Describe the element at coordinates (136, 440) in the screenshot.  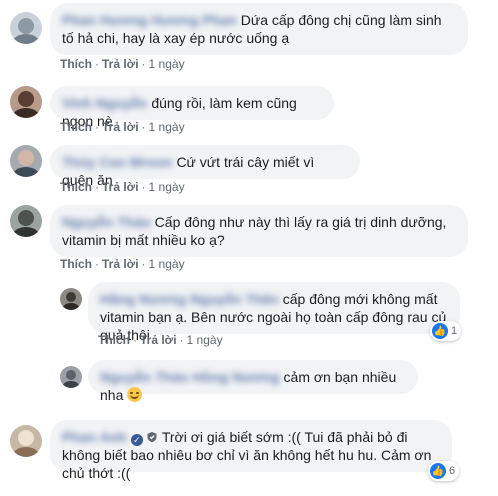
I see `verified-badge-icon: ✓` at that location.